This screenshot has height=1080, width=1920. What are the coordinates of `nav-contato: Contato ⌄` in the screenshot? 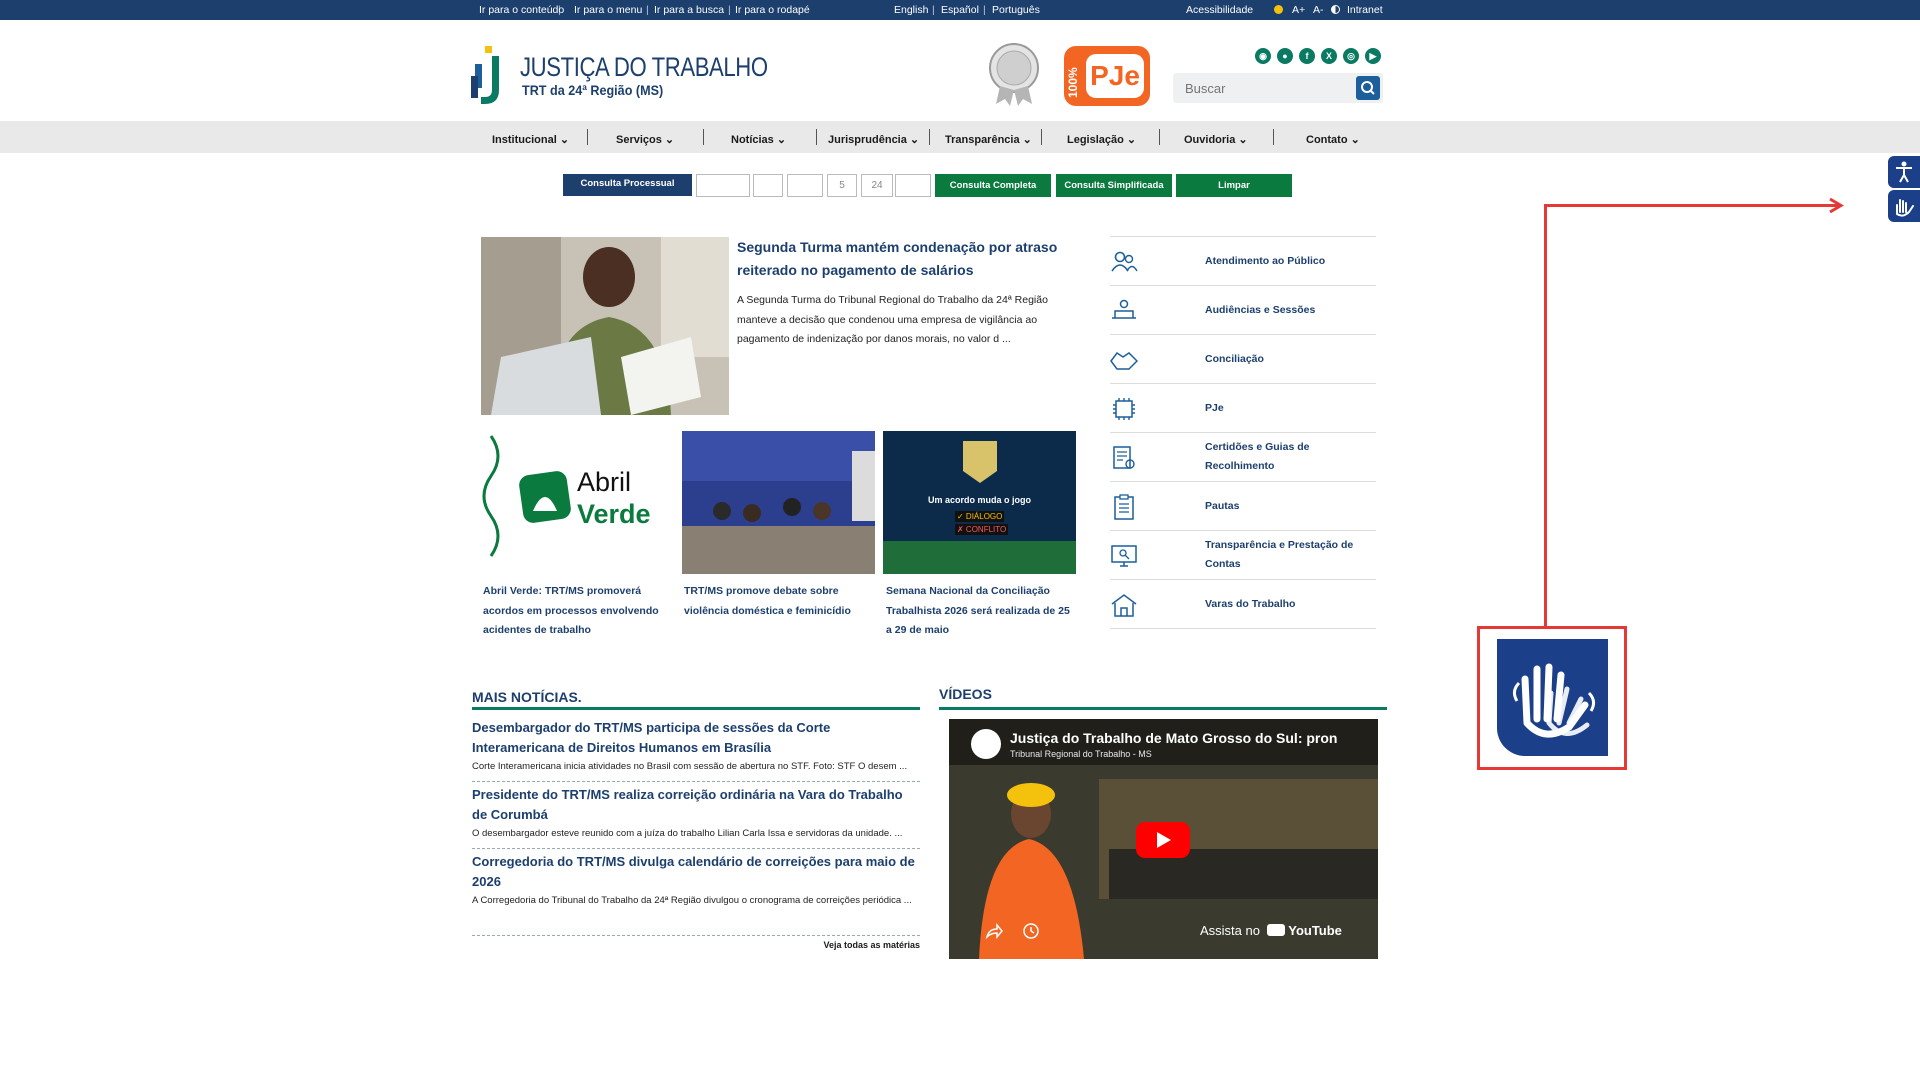 It's located at (1333, 139).